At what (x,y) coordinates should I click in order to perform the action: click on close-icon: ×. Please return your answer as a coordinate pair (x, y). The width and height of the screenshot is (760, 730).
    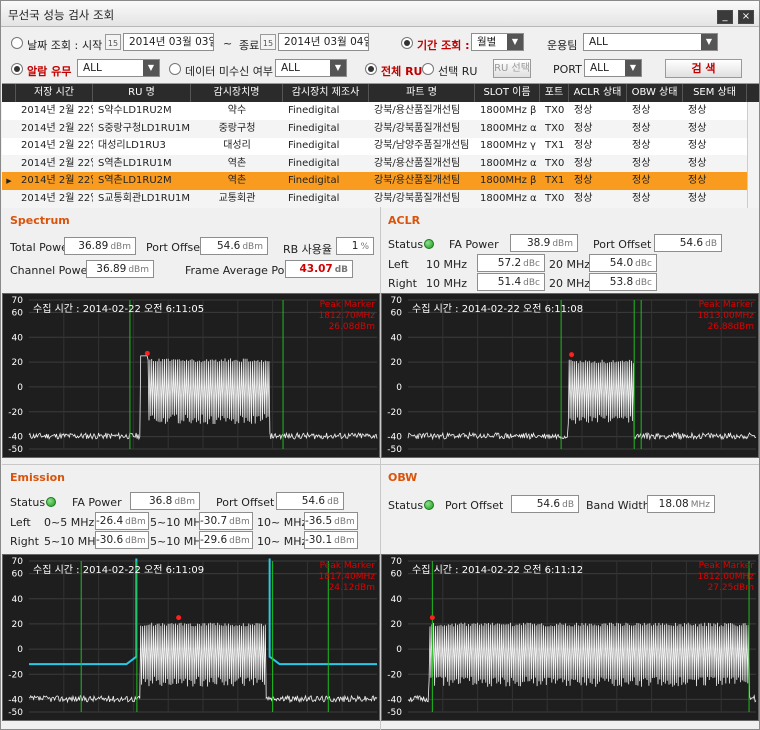
    Looking at the image, I should click on (746, 17).